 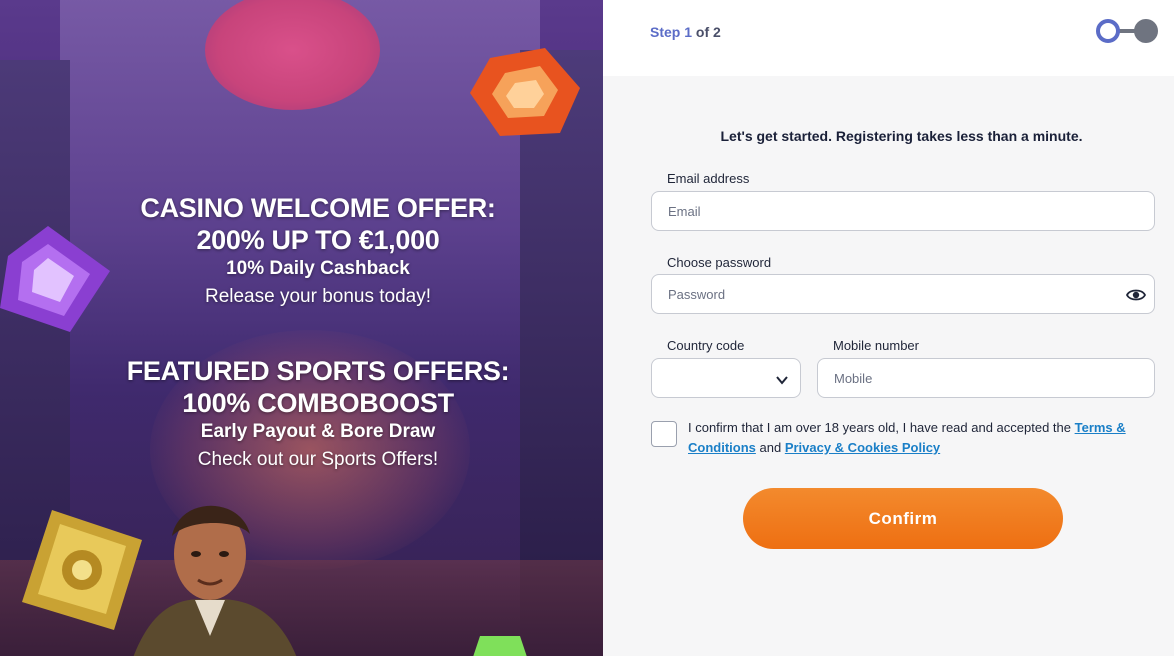 I want to click on step-current: Step 1, so click(x=671, y=32).